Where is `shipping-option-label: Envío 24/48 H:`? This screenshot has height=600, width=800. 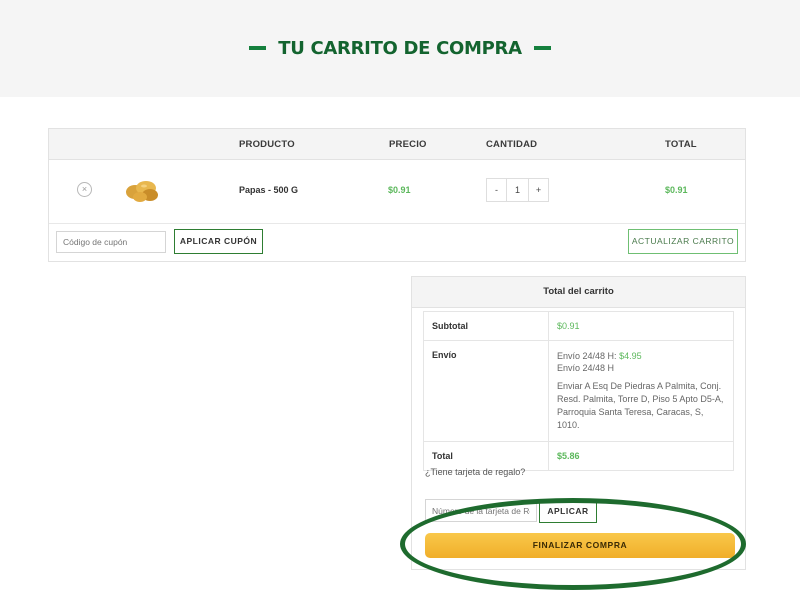 shipping-option-label: Envío 24/48 H: is located at coordinates (587, 356).